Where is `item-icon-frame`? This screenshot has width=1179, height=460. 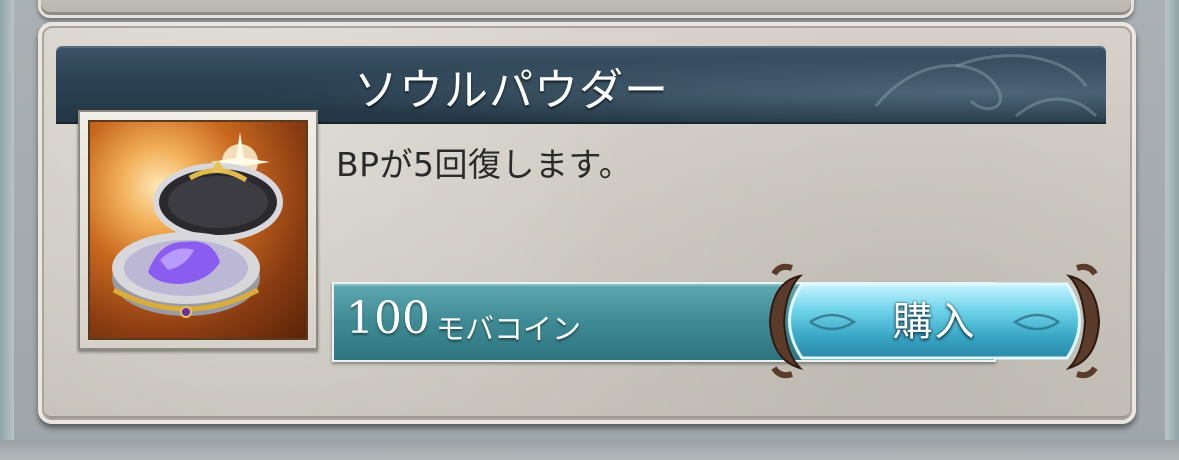
item-icon-frame is located at coordinates (198, 230).